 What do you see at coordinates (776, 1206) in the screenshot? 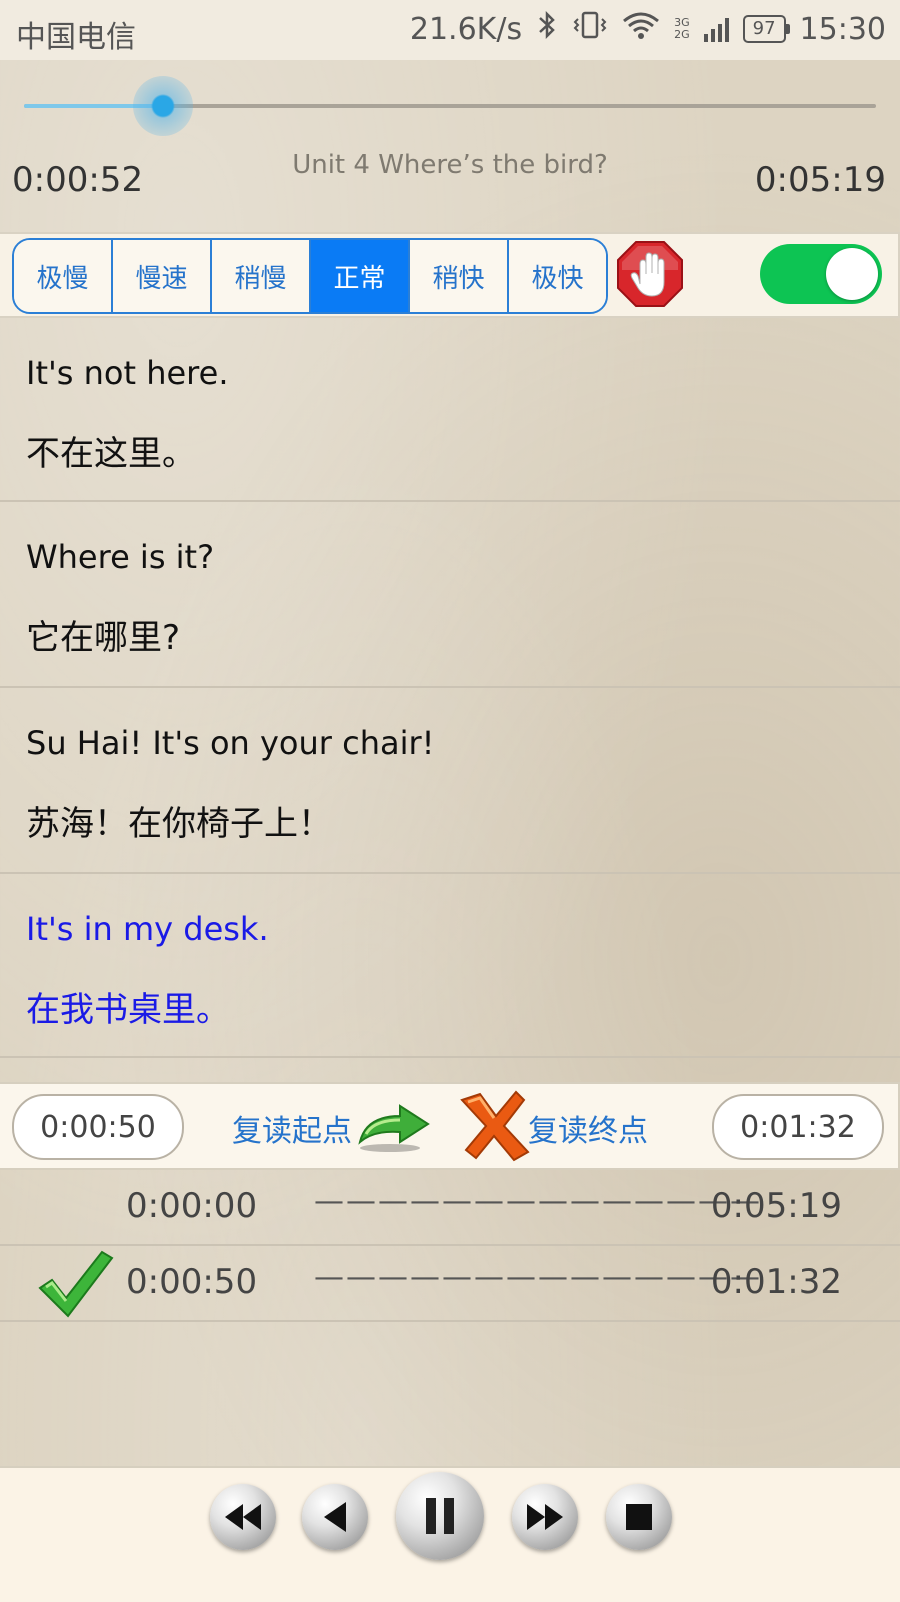
I see `range-end: 0:05:19` at bounding box center [776, 1206].